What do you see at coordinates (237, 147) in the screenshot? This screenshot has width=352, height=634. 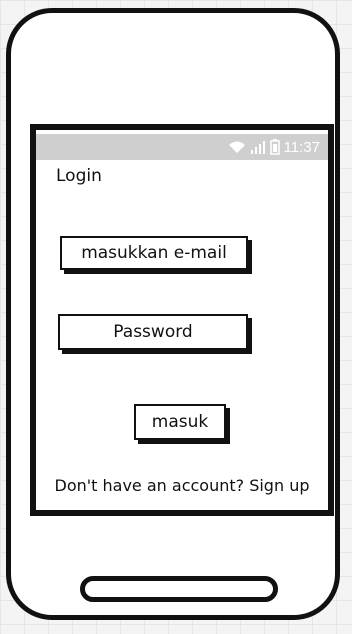 I see `wifi-icon` at bounding box center [237, 147].